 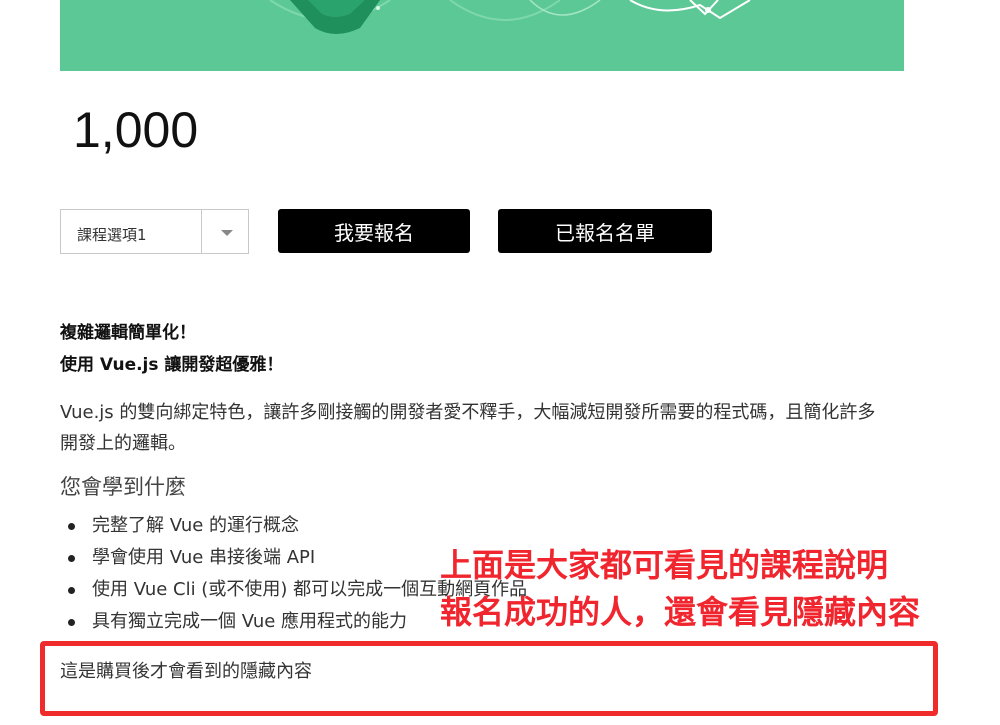 What do you see at coordinates (680, 612) in the screenshot?
I see `annotation-hidden-content: 報名成功的人，還會看見隱藏內容` at bounding box center [680, 612].